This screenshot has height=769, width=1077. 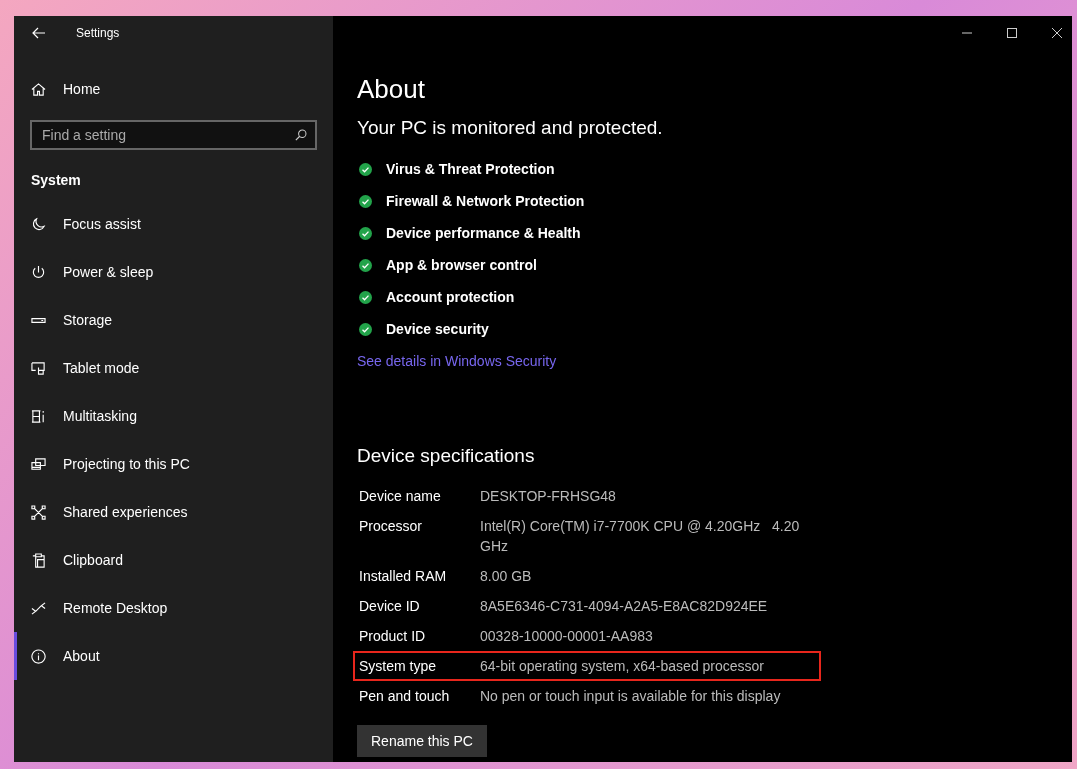 I want to click on sidebar-item: Projecting to this PC, so click(x=173, y=464).